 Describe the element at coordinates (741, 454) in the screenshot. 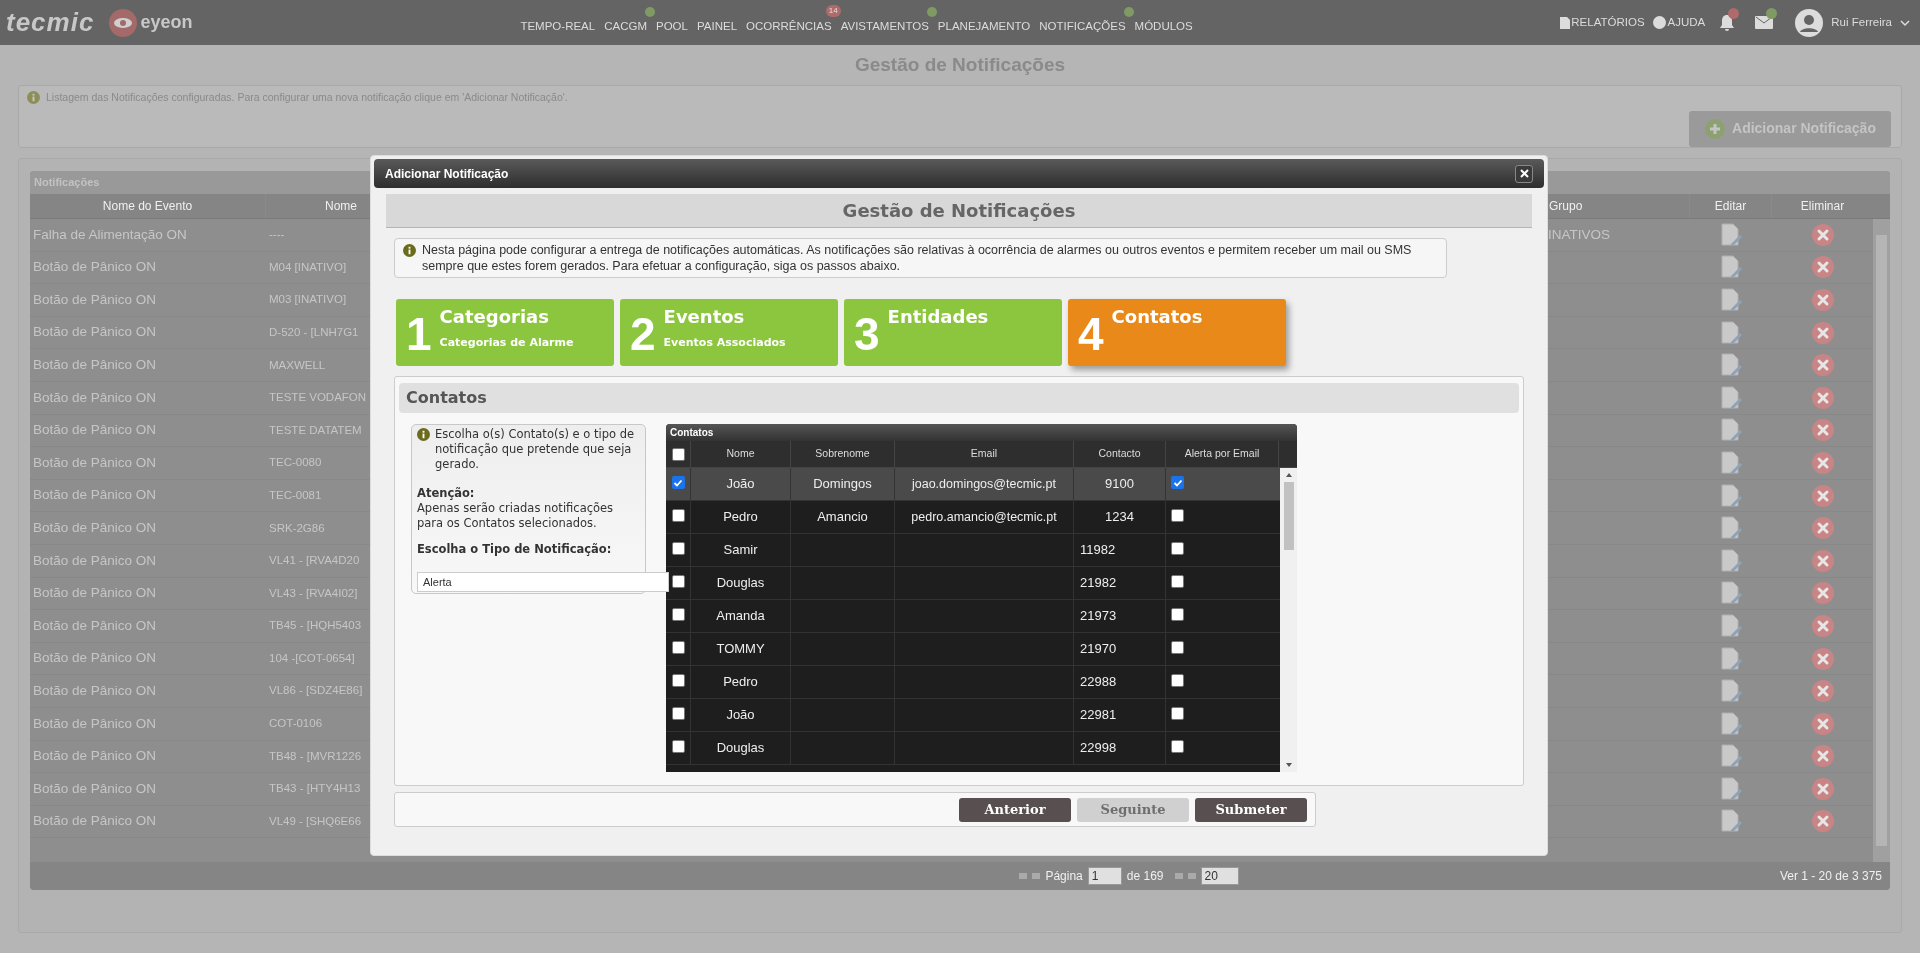

I see `column-header: Nome` at that location.